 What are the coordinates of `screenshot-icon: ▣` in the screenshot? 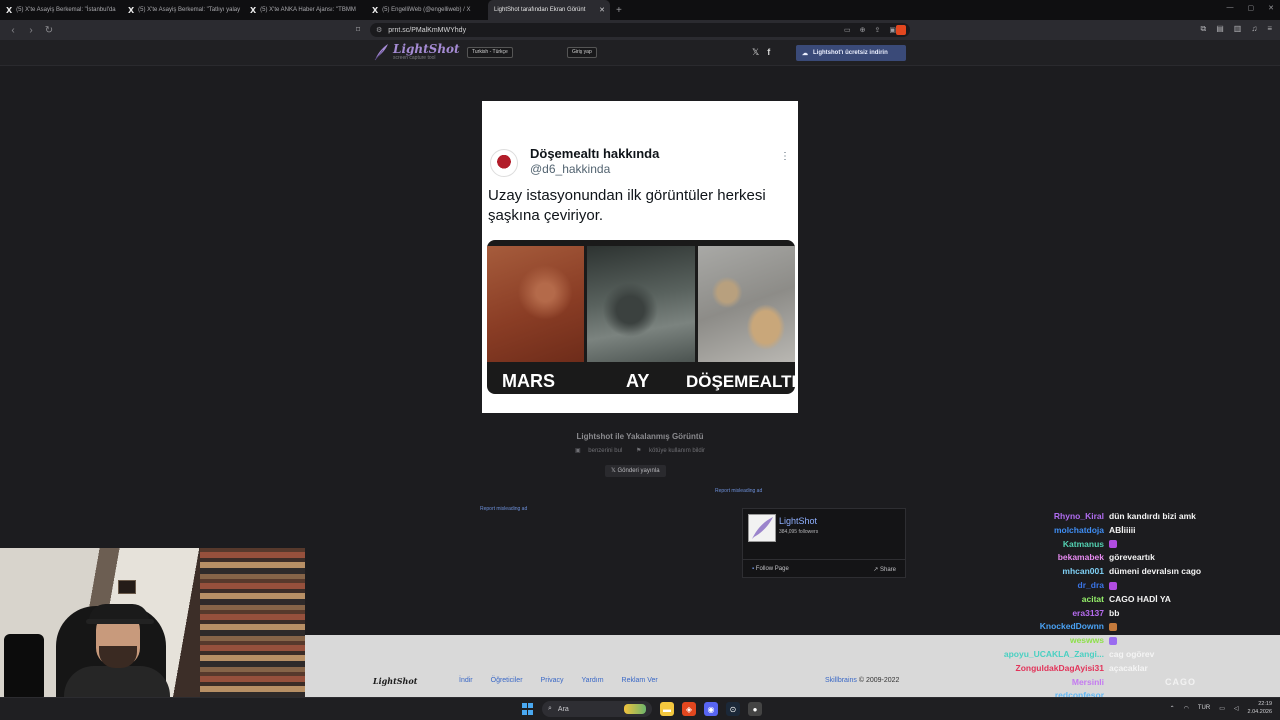 It's located at (892, 30).